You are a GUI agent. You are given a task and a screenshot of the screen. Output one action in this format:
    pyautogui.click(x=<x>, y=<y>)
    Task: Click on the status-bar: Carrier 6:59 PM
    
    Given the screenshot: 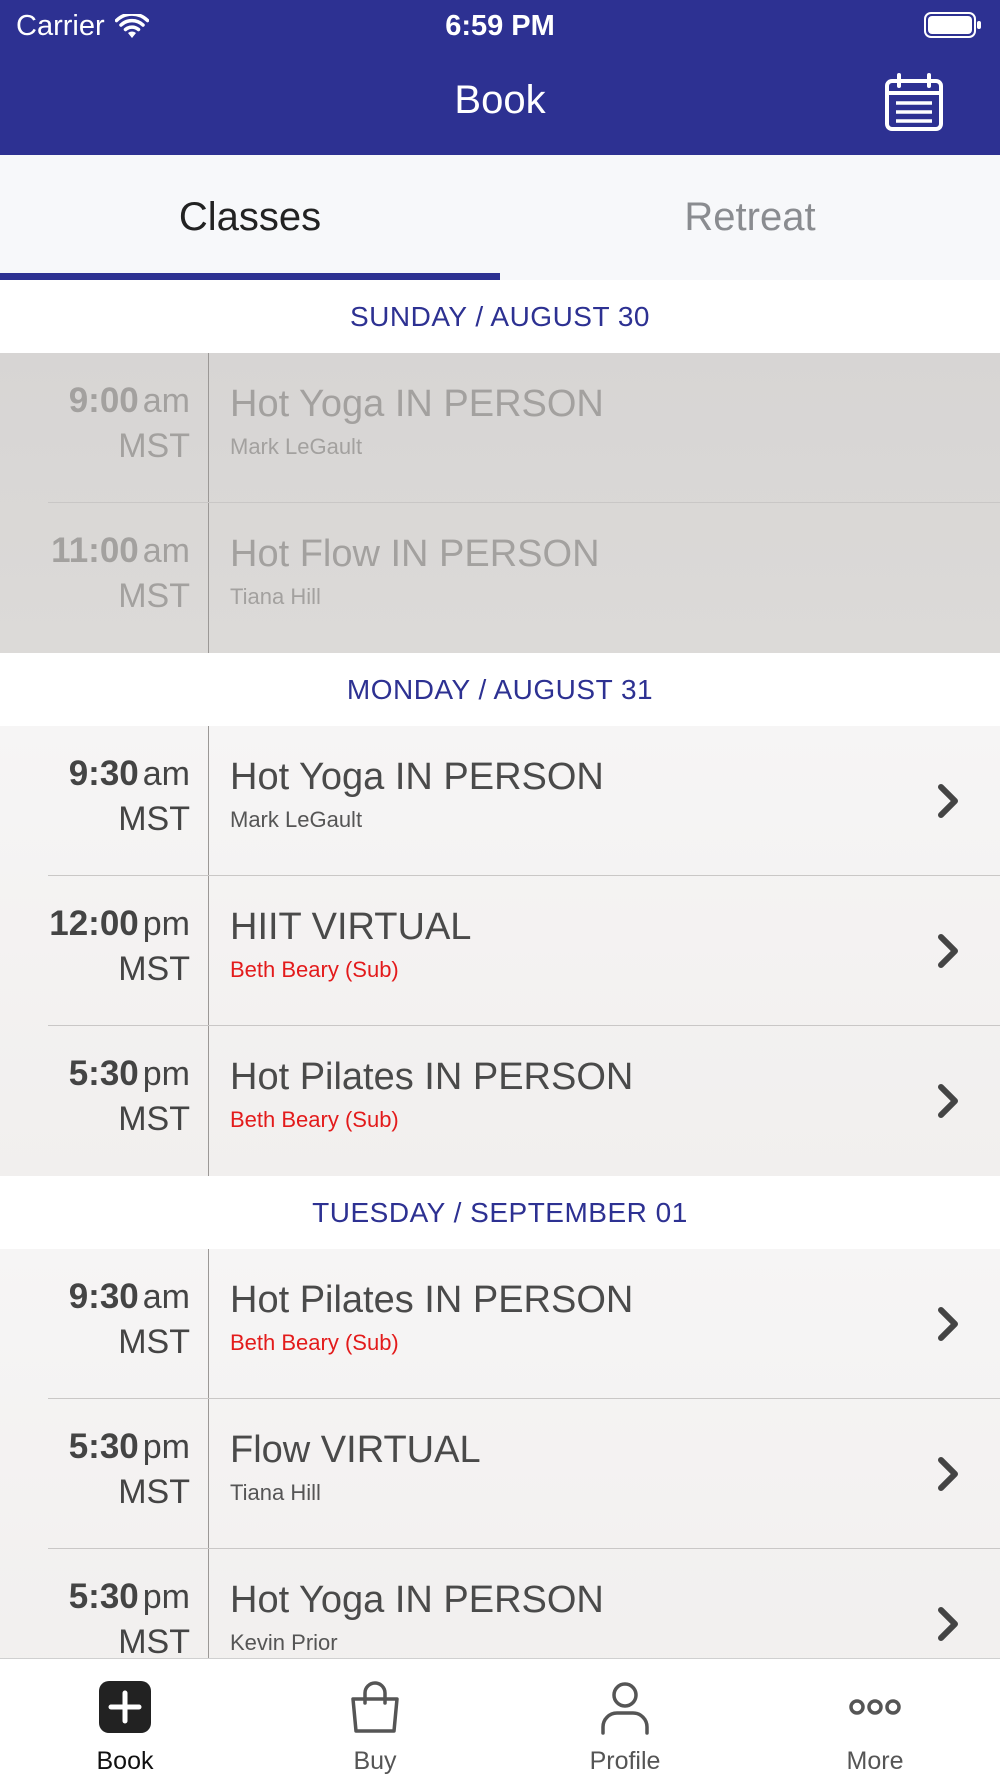 What is the action you would take?
    pyautogui.click(x=500, y=25)
    